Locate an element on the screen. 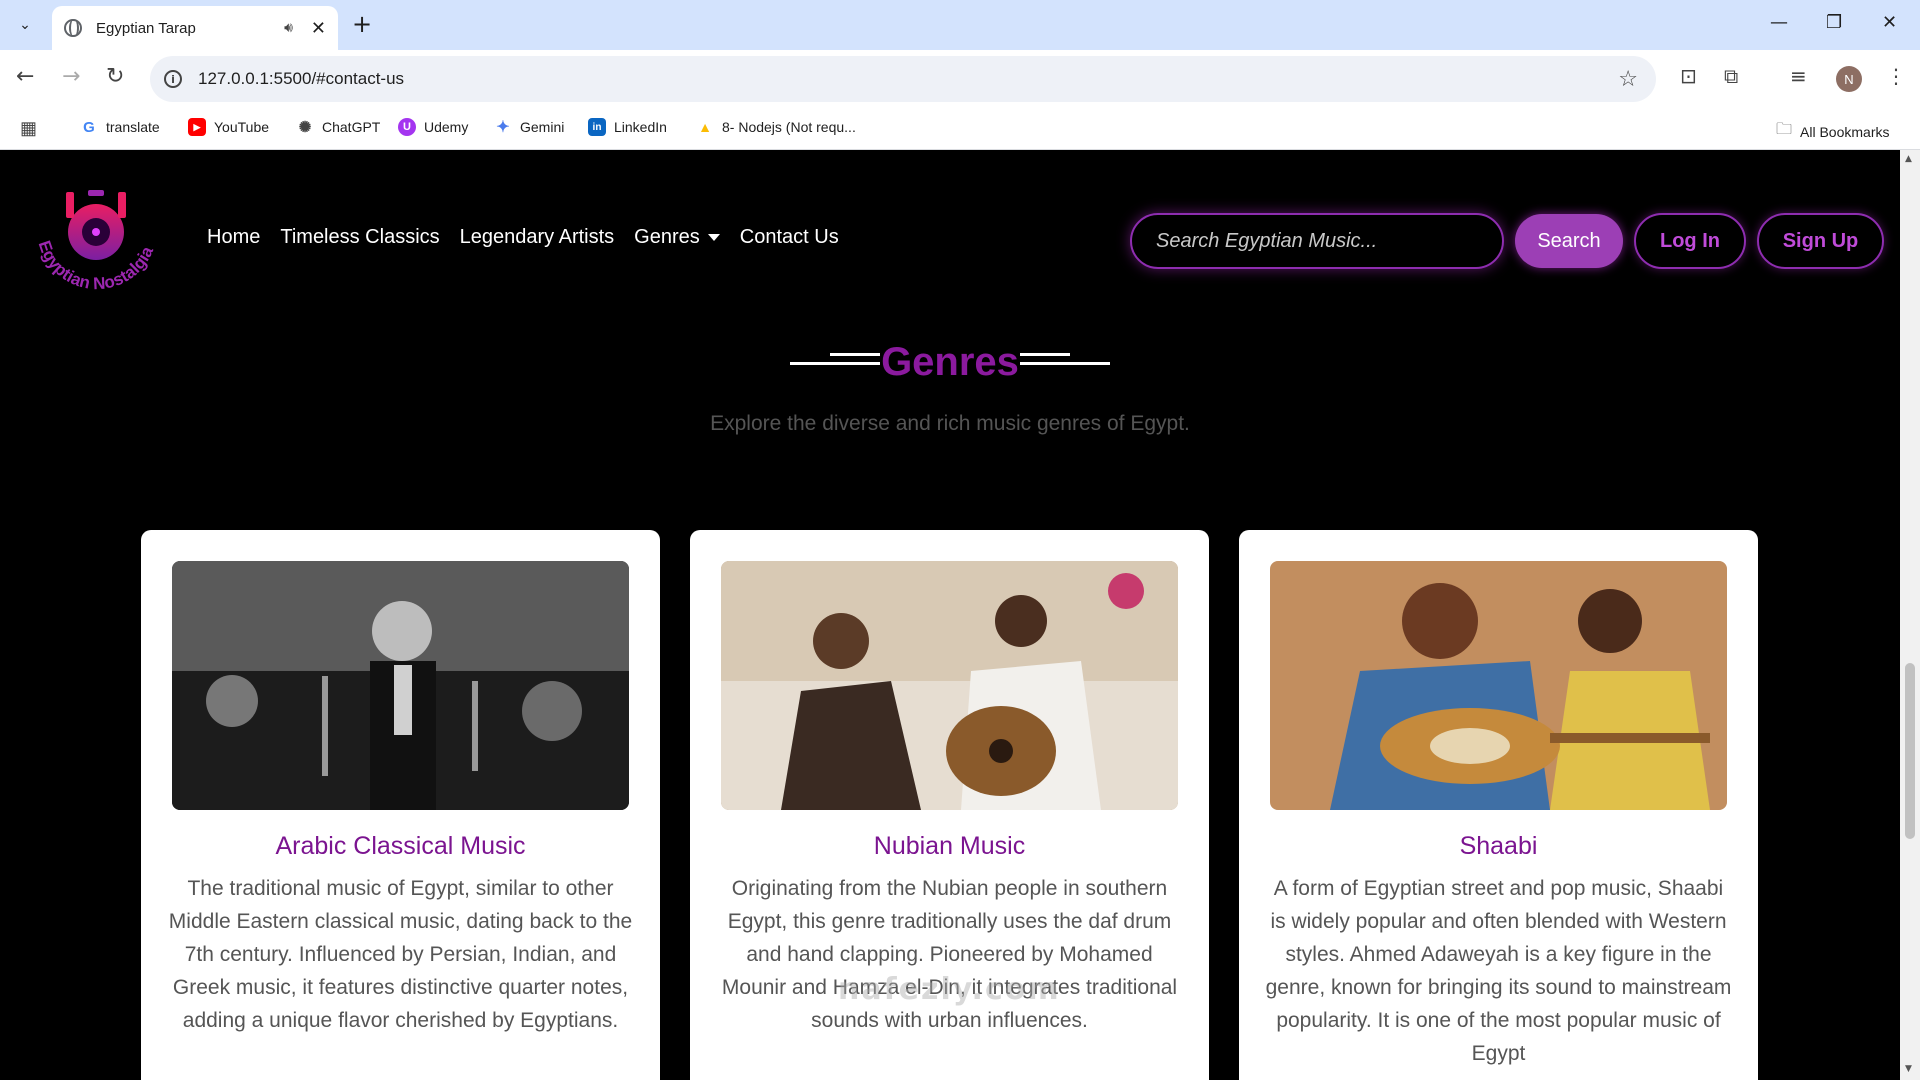 This screenshot has height=1080, width=1920. menu-kebab-icon: ⋮ is located at coordinates (1896, 76).